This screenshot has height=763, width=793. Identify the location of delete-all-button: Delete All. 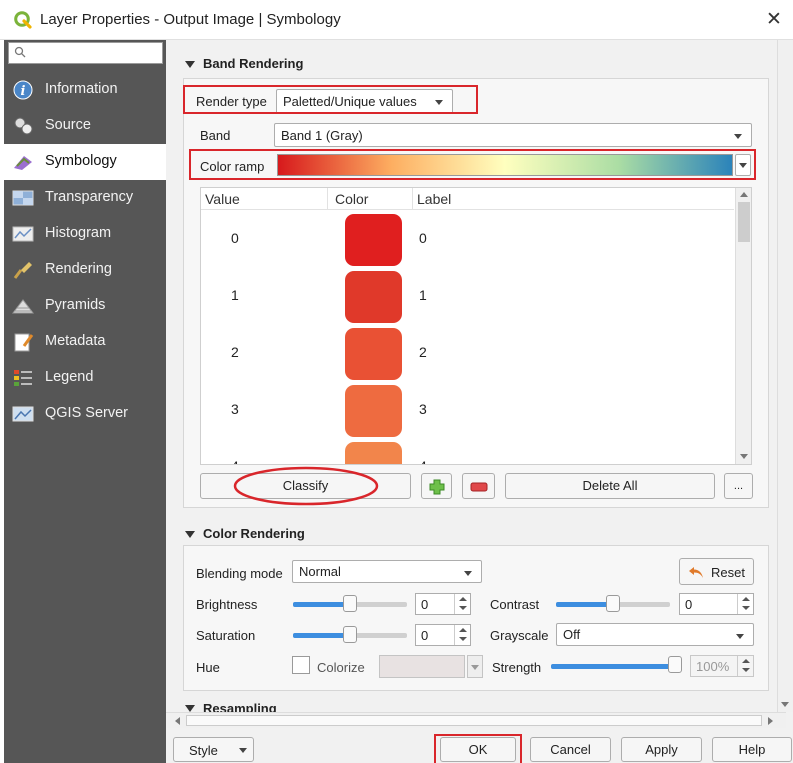
(610, 486).